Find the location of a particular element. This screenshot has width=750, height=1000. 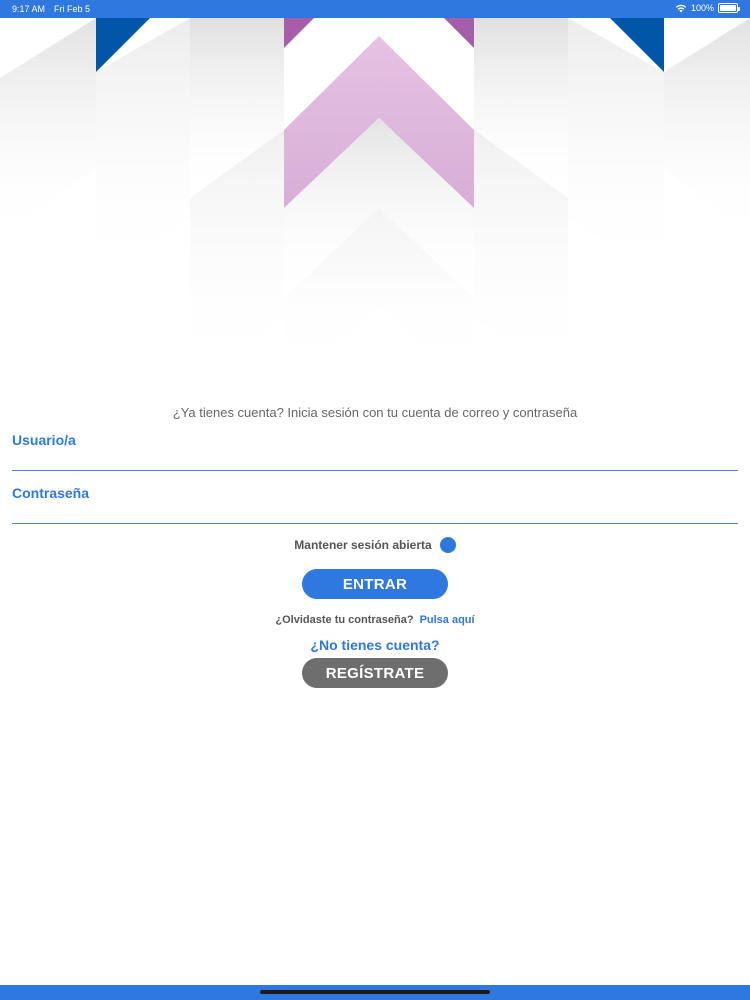

forgot-password-link: Pulsa aquí is located at coordinates (447, 620).